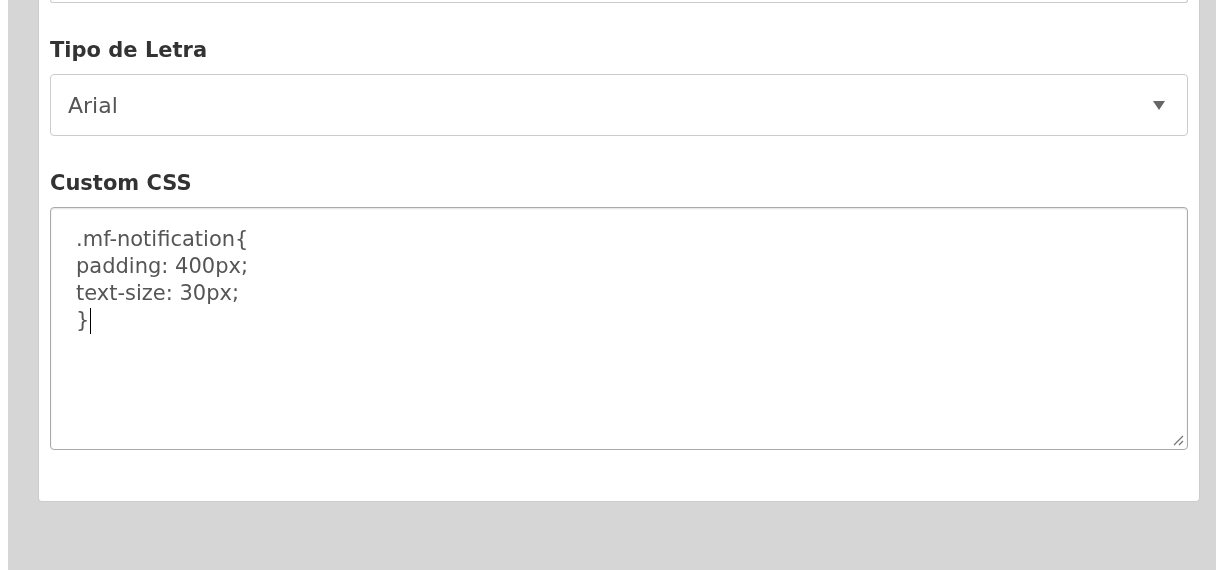 The height and width of the screenshot is (570, 1216). What do you see at coordinates (83, 320) in the screenshot?
I see `code-line: }` at bounding box center [83, 320].